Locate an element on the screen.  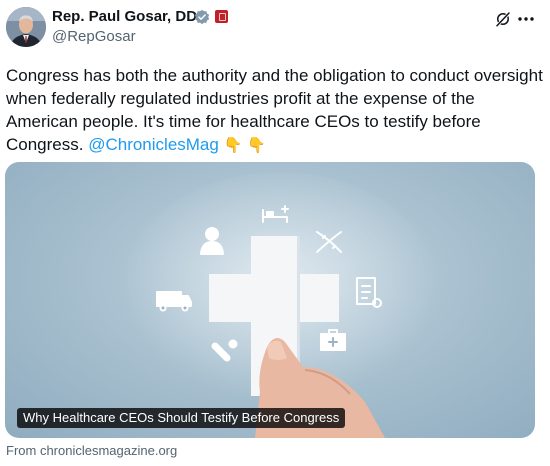
author-avatar is located at coordinates (26, 27).